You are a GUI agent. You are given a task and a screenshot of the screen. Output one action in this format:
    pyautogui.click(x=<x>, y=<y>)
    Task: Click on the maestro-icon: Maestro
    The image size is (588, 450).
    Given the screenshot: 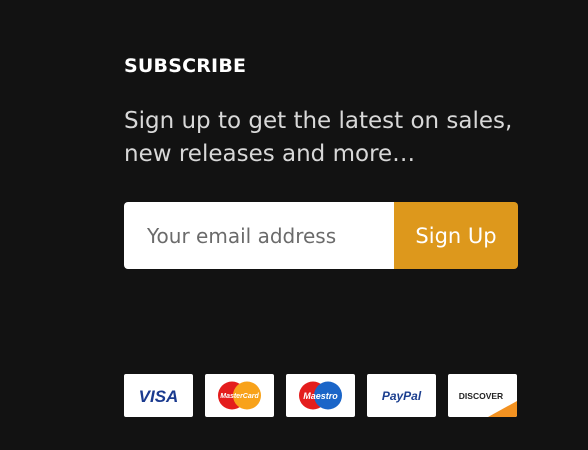 What is the action you would take?
    pyautogui.click(x=320, y=395)
    